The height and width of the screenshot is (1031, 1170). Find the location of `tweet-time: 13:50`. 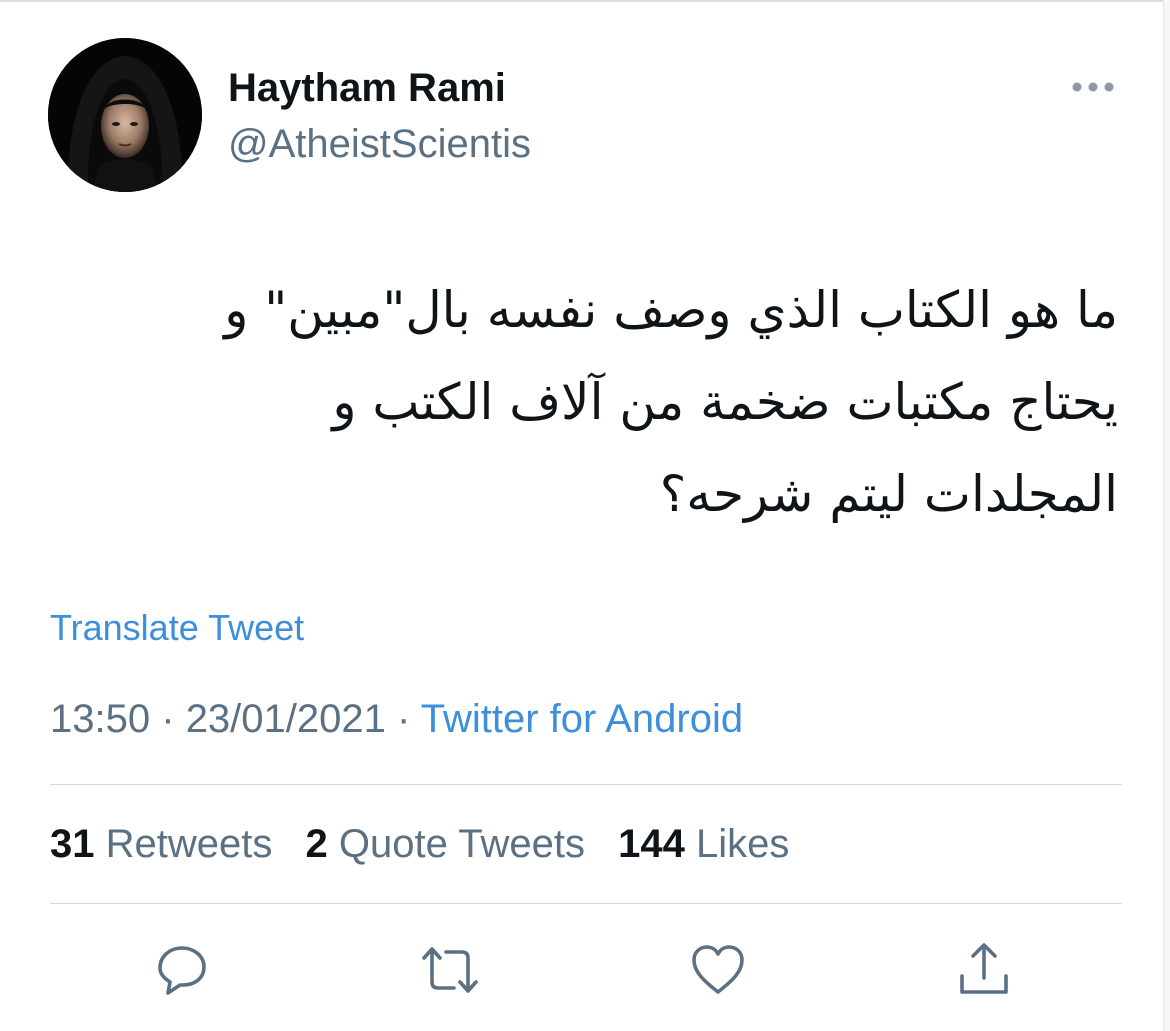

tweet-time: 13:50 is located at coordinates (100, 719).